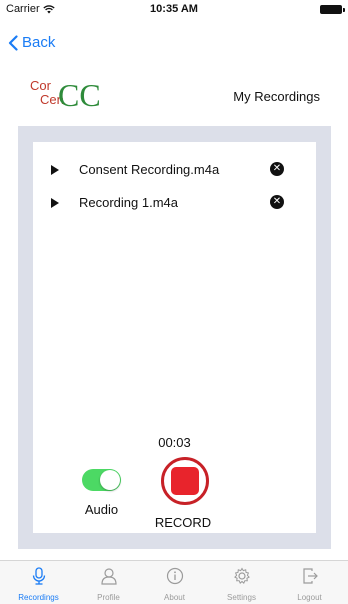 This screenshot has height=604, width=348. I want to click on tab-logout: Logout, so click(309, 582).